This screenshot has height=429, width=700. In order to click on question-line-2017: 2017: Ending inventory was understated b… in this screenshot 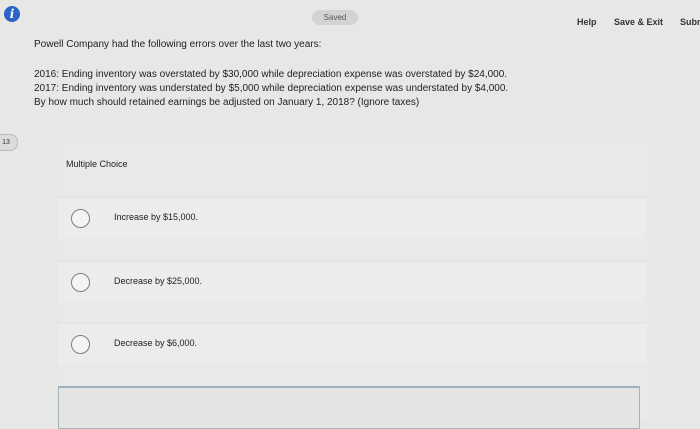, I will do `click(271, 88)`.